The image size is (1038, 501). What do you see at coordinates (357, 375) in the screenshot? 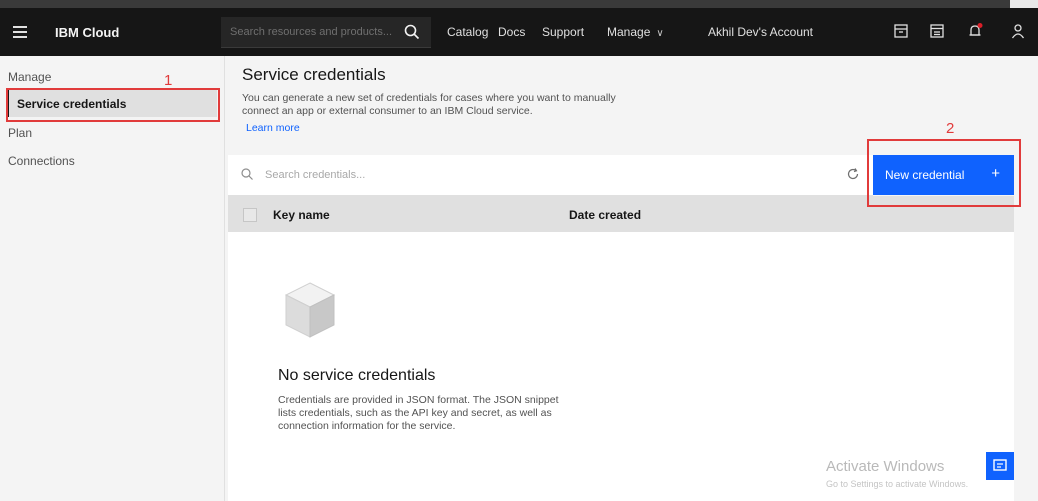
I see `empty-state-title: No service credentials` at bounding box center [357, 375].